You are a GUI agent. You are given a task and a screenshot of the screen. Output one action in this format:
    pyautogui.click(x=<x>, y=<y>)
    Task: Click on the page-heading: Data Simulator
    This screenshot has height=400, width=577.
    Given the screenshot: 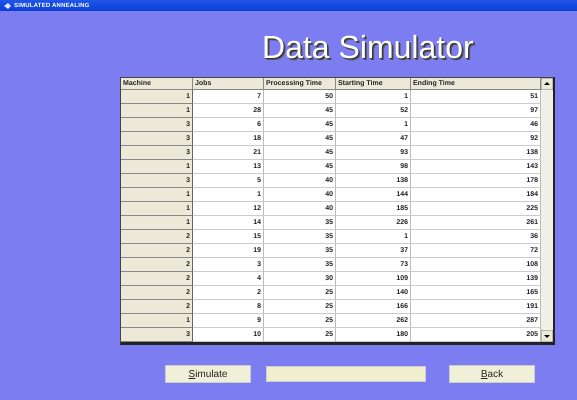 What is the action you would take?
    pyautogui.click(x=368, y=47)
    